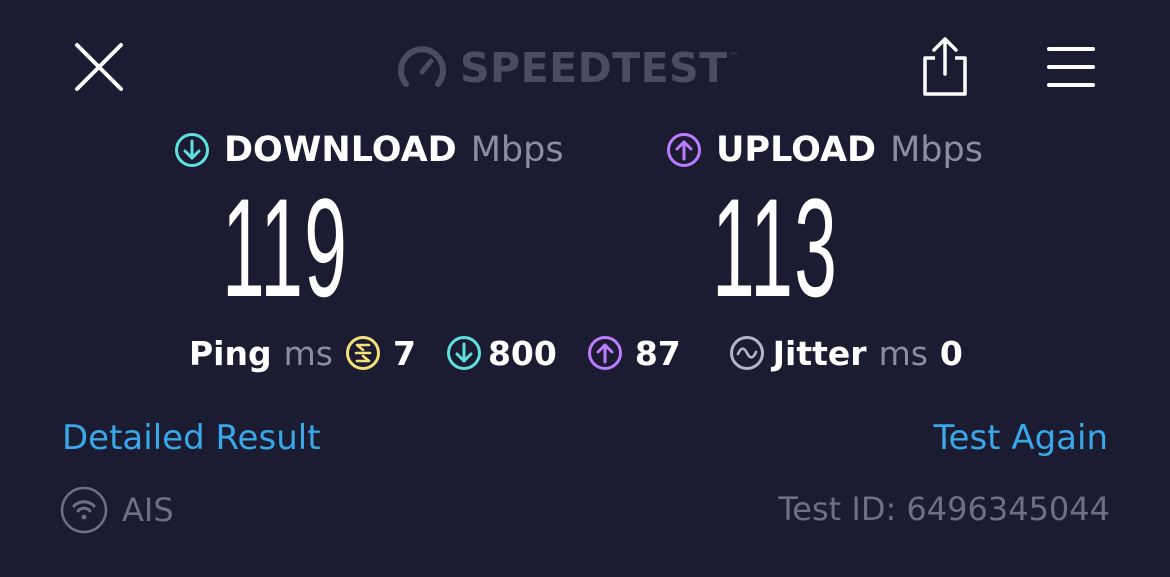 This screenshot has width=1170, height=577. Describe the element at coordinates (148, 510) in the screenshot. I see `provider-name: AIS` at that location.